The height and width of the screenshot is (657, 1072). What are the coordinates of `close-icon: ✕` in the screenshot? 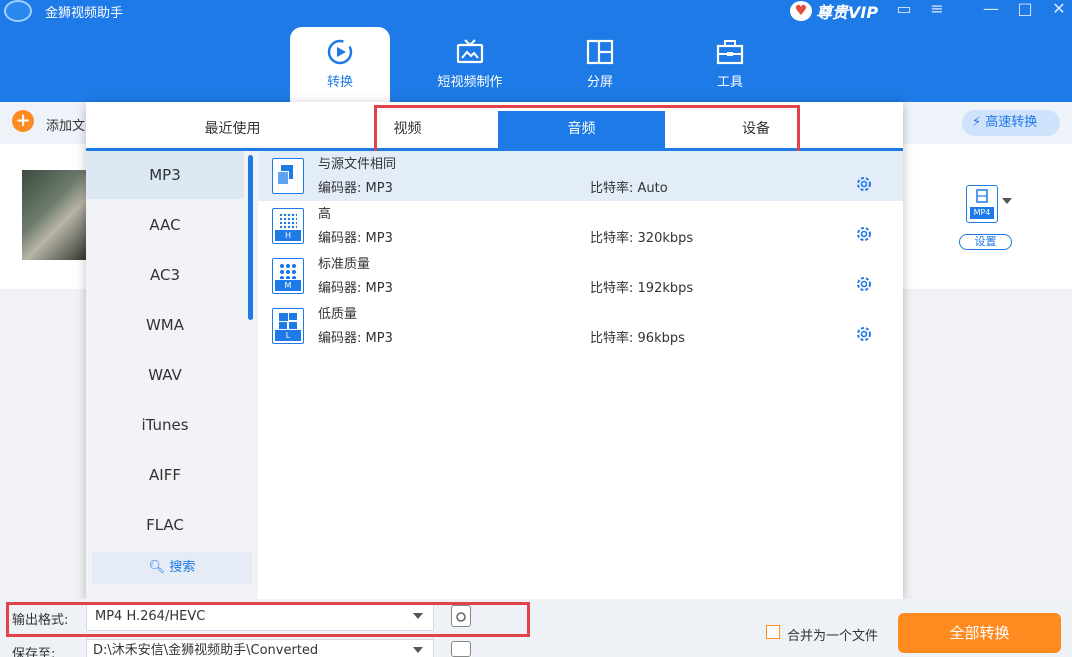 It's located at (1059, 10).